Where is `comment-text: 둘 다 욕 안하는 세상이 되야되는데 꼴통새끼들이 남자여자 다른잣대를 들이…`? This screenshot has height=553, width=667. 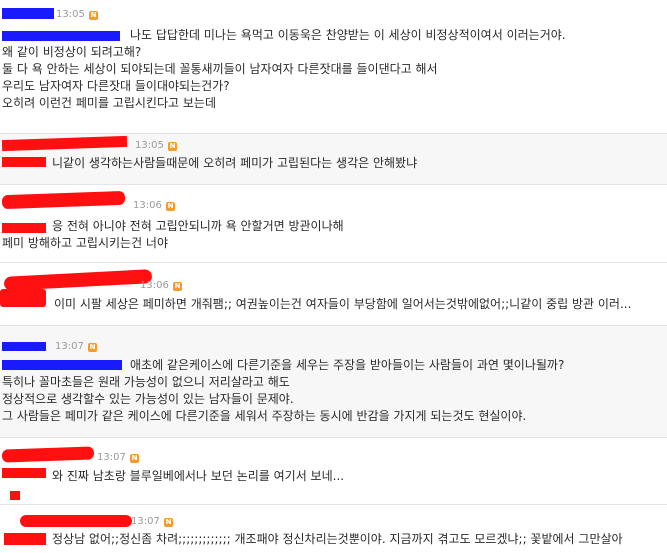
comment-text: 둘 다 욕 안하는 세상이 되야되는데 꼴통새끼들이 남자여자 다른잣대를 들이… is located at coordinates (220, 69).